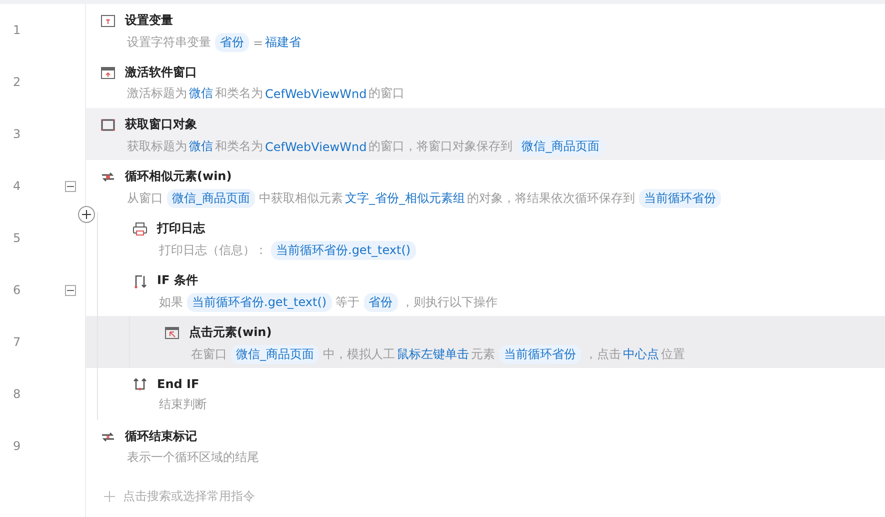  Describe the element at coordinates (183, 404) in the screenshot. I see `description-text: 结束判断` at that location.